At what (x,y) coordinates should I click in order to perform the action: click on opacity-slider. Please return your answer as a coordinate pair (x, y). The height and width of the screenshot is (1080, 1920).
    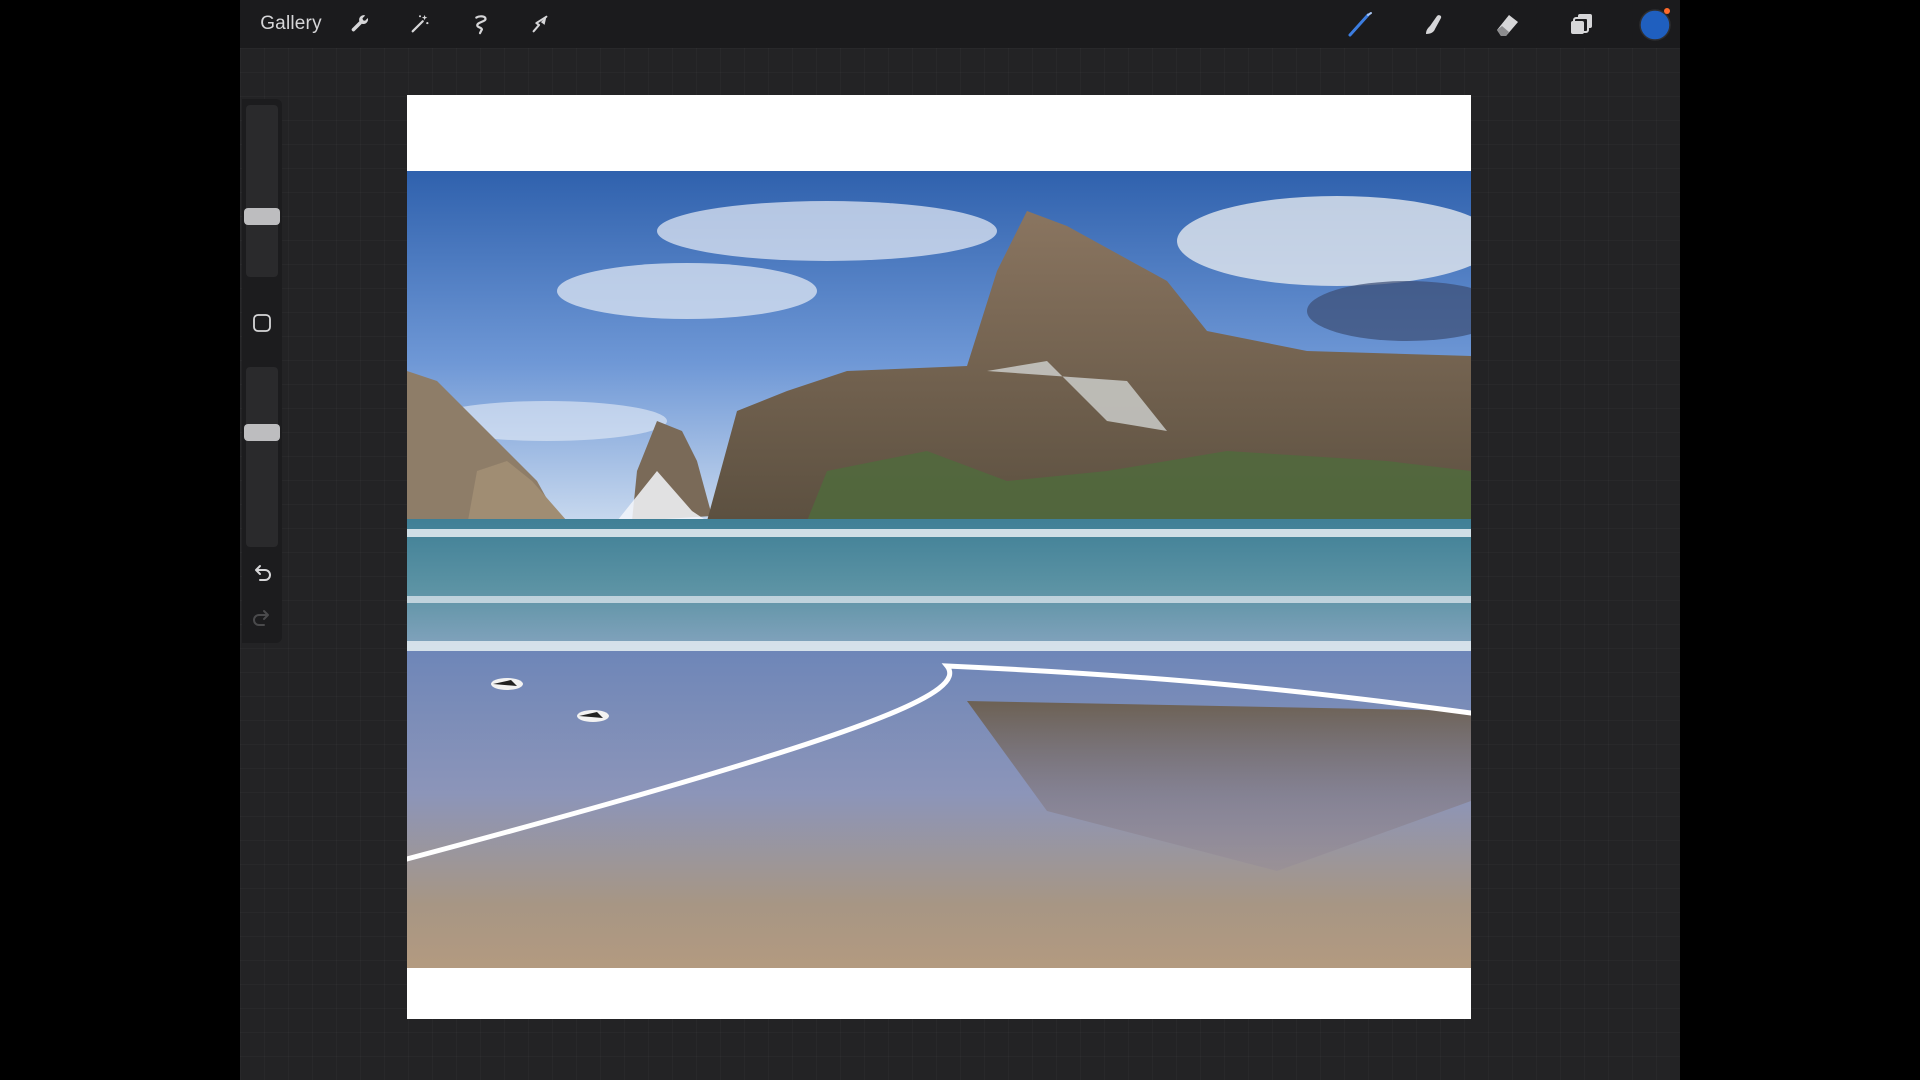
    Looking at the image, I should click on (262, 457).